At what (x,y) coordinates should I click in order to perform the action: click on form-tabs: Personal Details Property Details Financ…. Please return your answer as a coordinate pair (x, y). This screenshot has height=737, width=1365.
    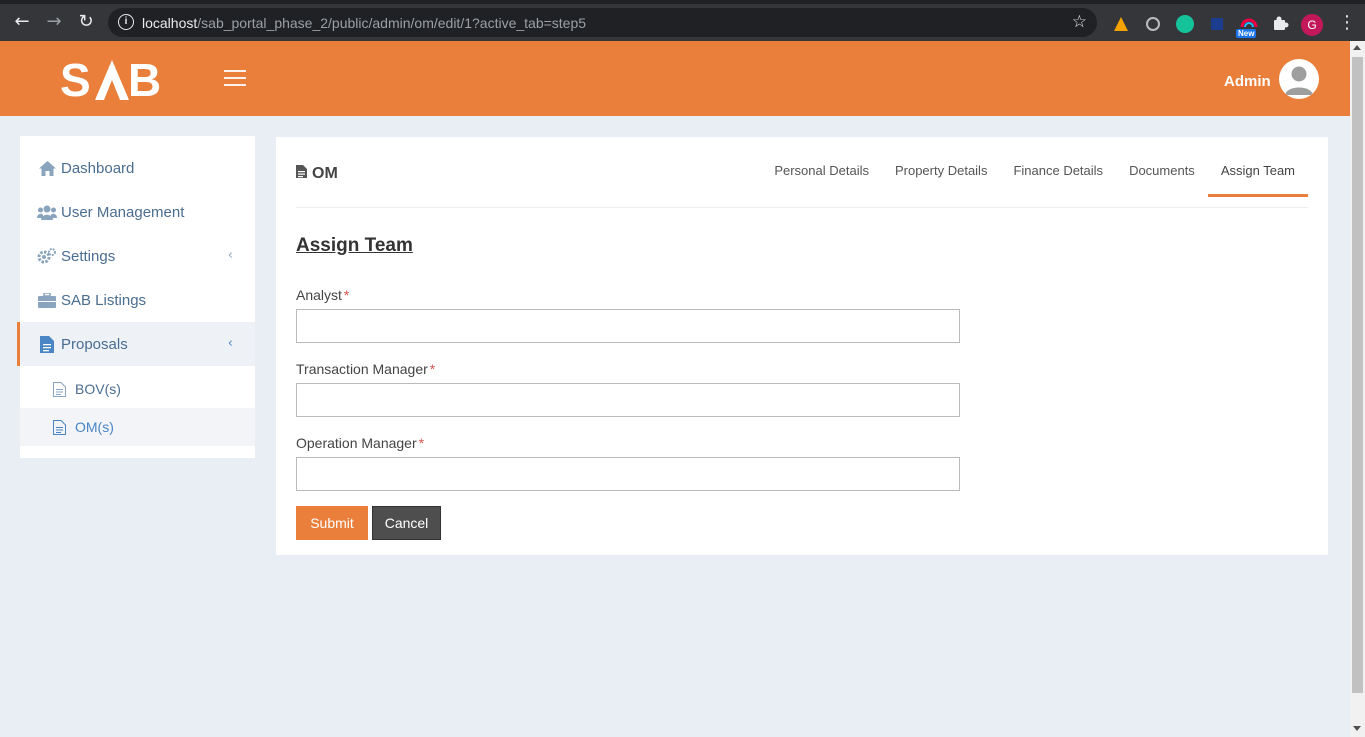
    Looking at the image, I should click on (1034, 177).